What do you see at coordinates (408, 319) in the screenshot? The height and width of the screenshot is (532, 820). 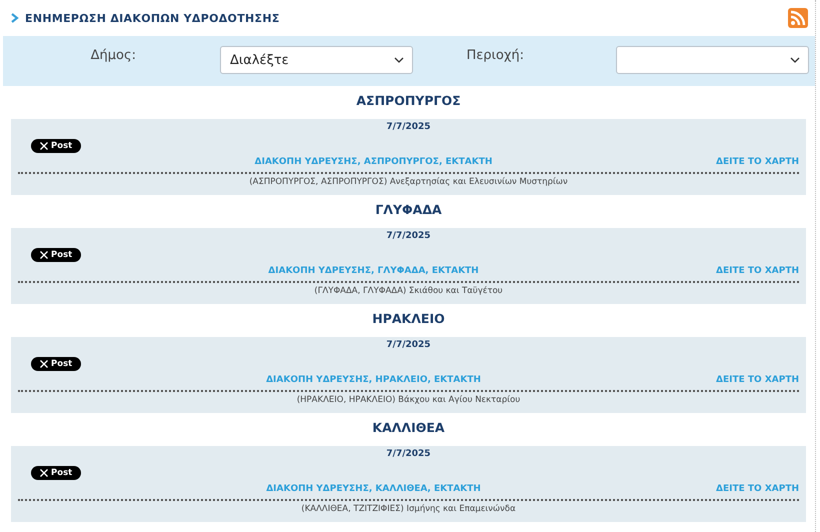 I see `area-heading: ΗΡΑΚΛΕΙΟ` at bounding box center [408, 319].